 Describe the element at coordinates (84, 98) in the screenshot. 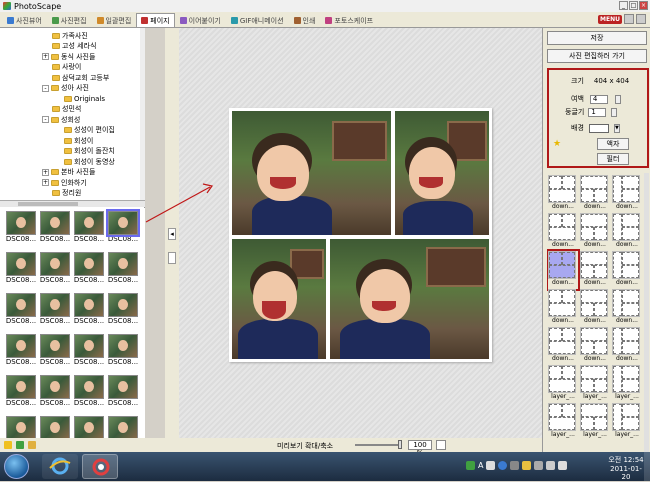

I see `tree-item: Originals` at that location.